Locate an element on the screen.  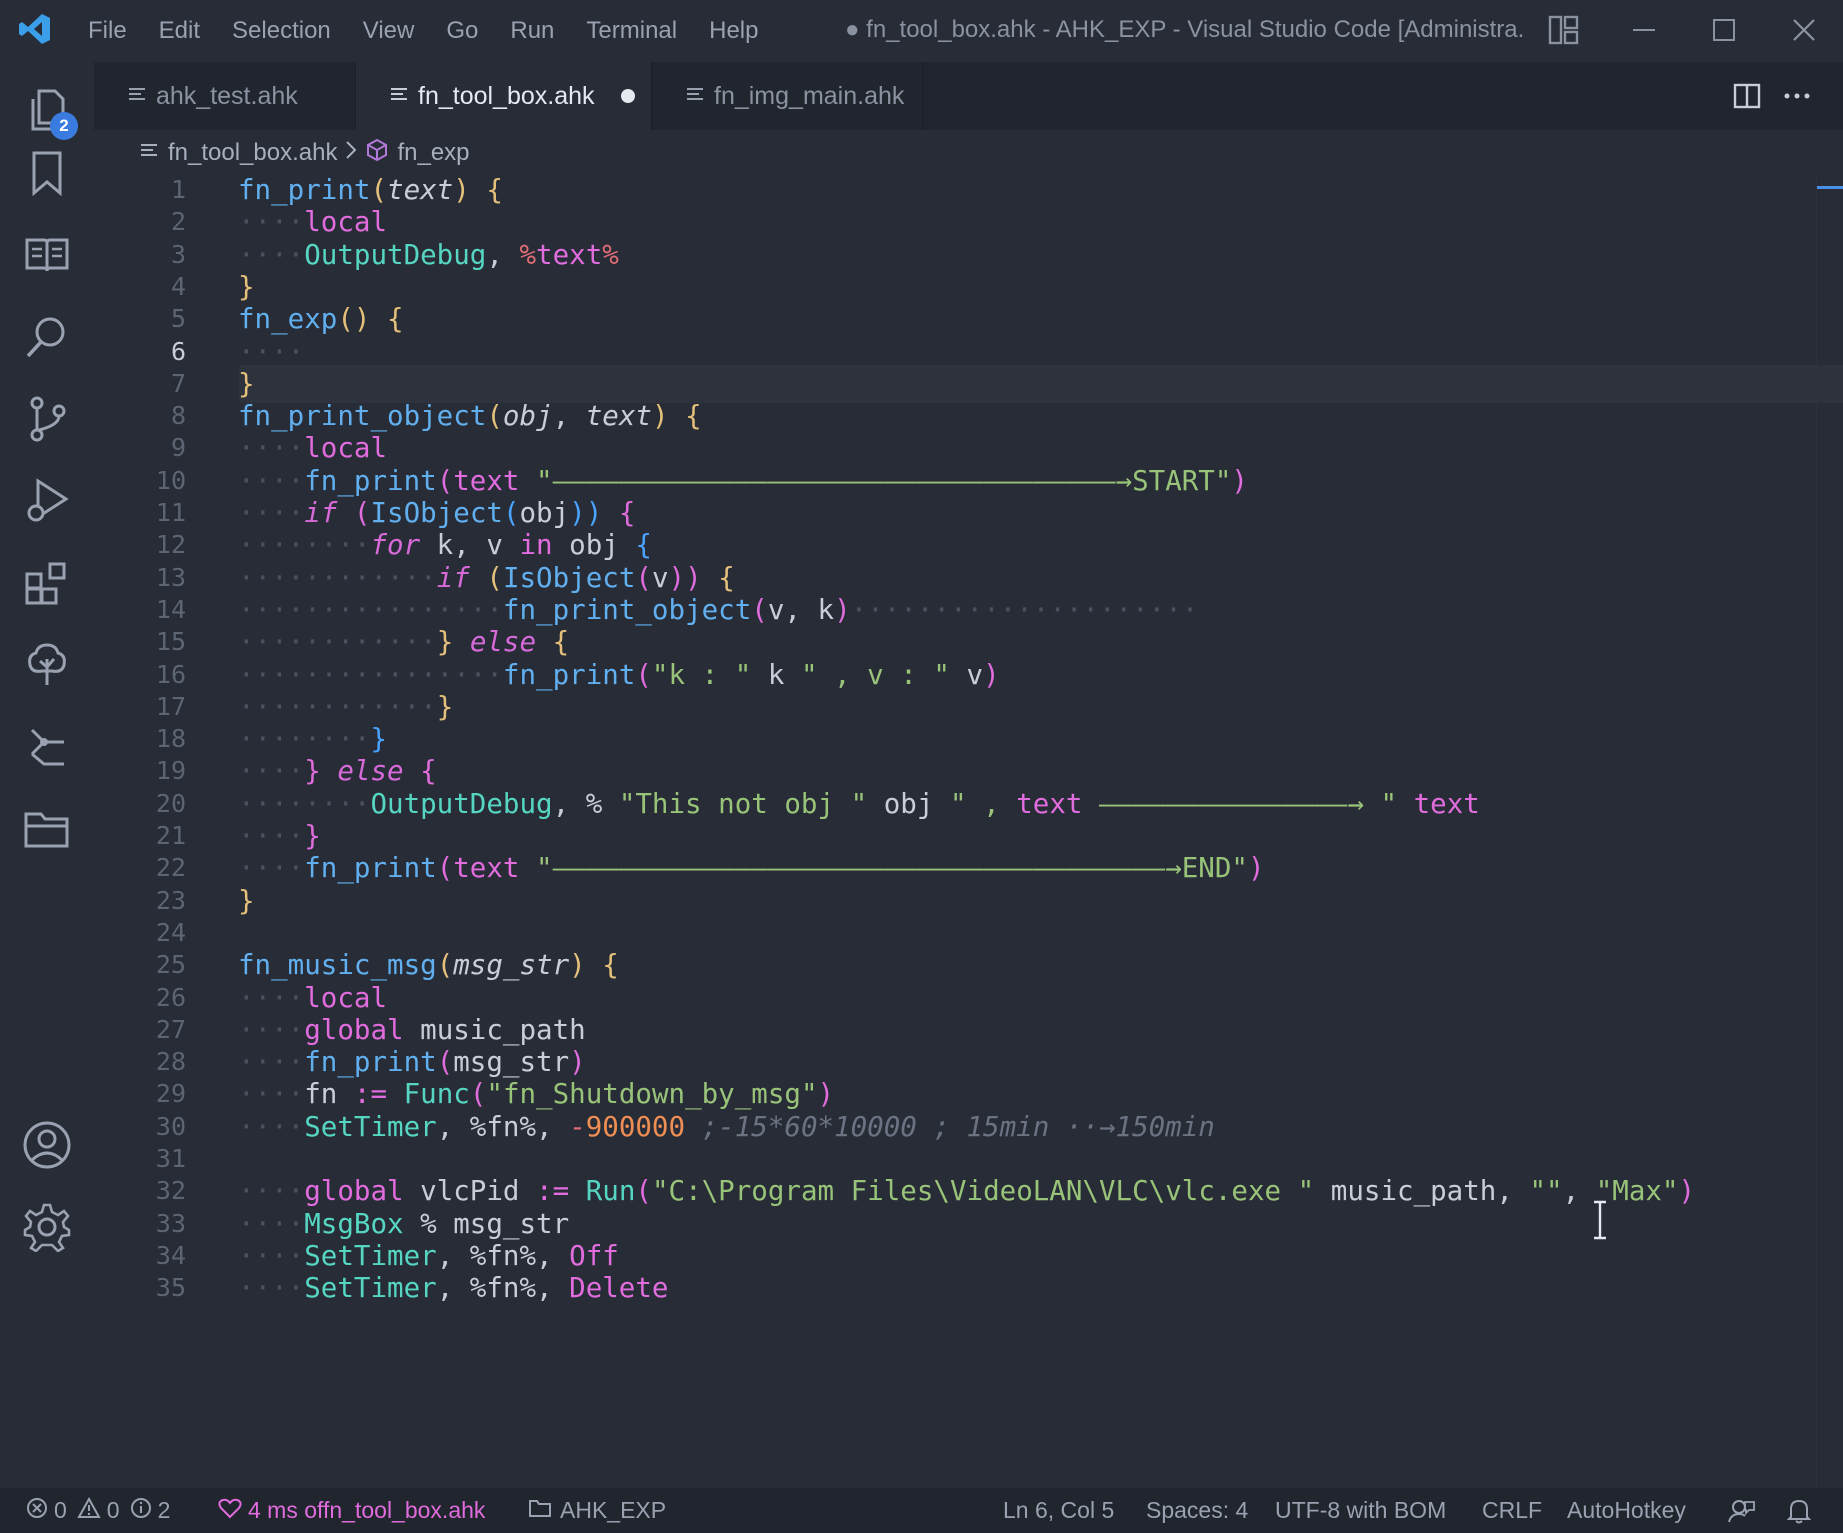
cube-icon is located at coordinates (377, 153).